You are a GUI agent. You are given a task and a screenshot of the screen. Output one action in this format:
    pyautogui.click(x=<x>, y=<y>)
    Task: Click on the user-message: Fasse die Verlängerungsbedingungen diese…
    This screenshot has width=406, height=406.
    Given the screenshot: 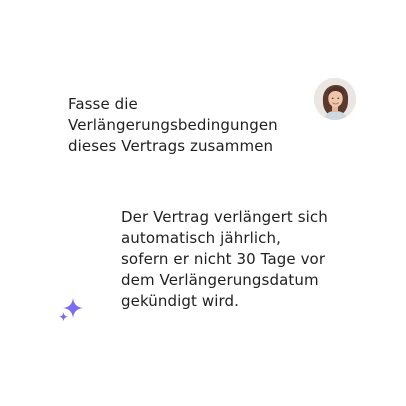 What is the action you would take?
    pyautogui.click(x=173, y=125)
    